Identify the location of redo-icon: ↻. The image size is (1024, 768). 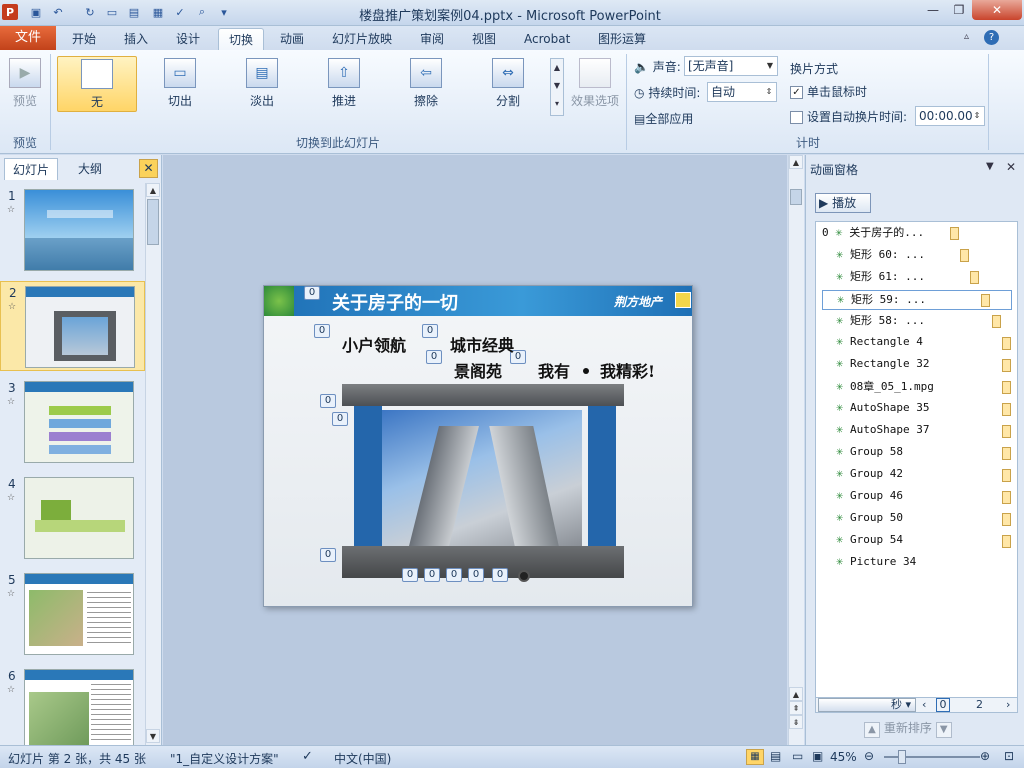
(90, 12).